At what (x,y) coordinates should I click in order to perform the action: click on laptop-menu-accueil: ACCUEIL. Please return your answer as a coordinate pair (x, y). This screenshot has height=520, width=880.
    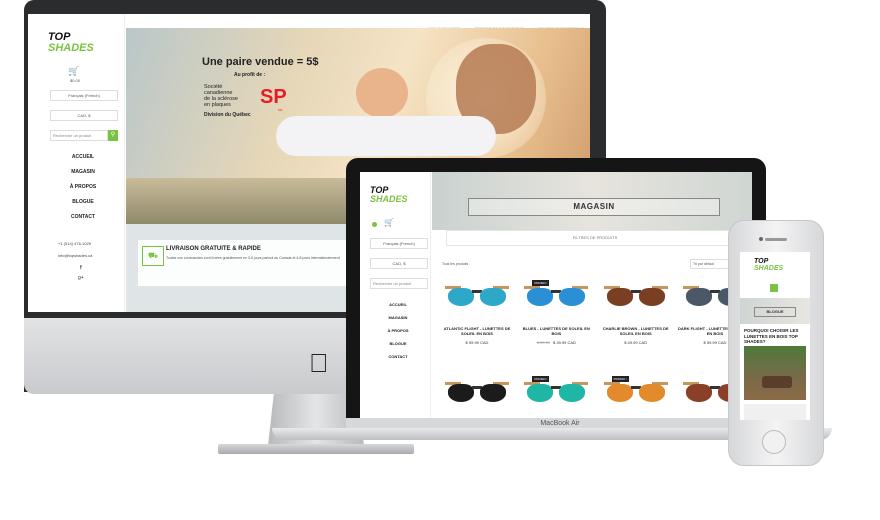
    Looking at the image, I should click on (398, 304).